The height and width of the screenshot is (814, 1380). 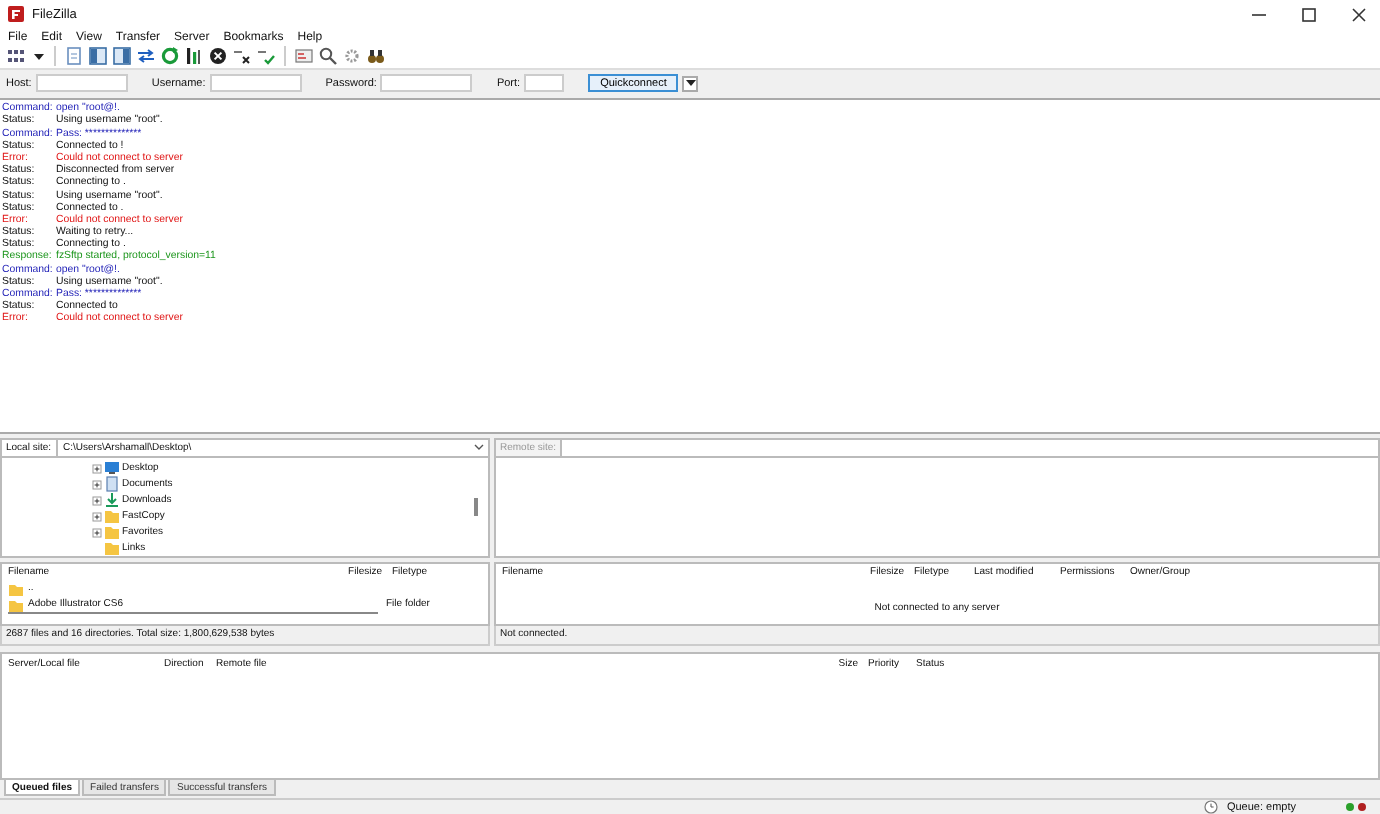 What do you see at coordinates (112, 468) in the screenshot?
I see `desktop-icon` at bounding box center [112, 468].